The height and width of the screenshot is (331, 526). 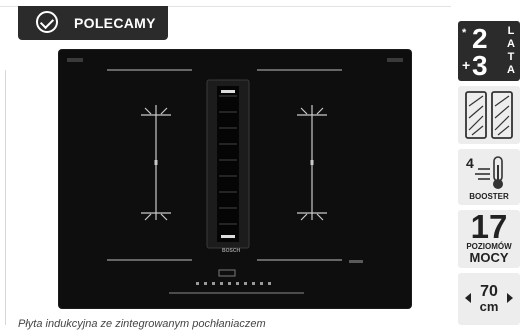 I want to click on thermometer-icon, so click(x=489, y=172).